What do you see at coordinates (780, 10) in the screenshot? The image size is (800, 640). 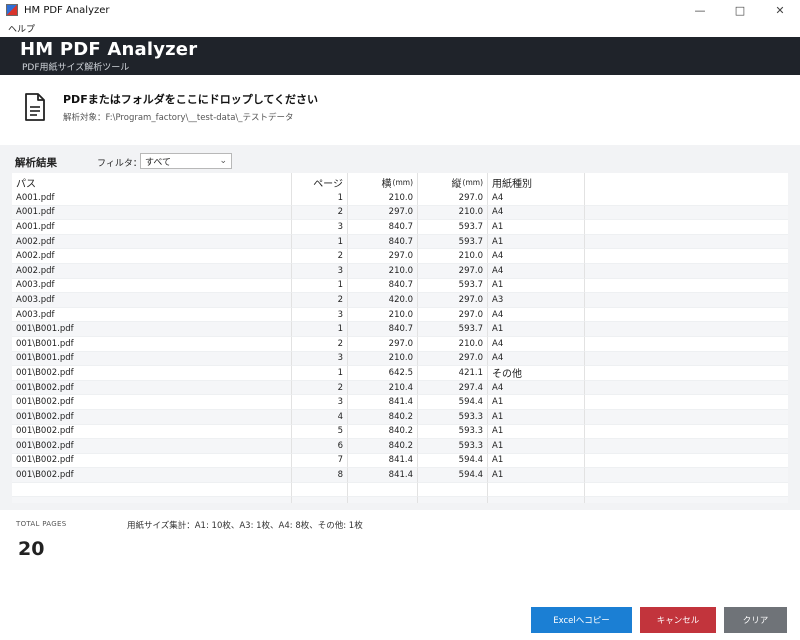 I see `close-icon: ✕` at bounding box center [780, 10].